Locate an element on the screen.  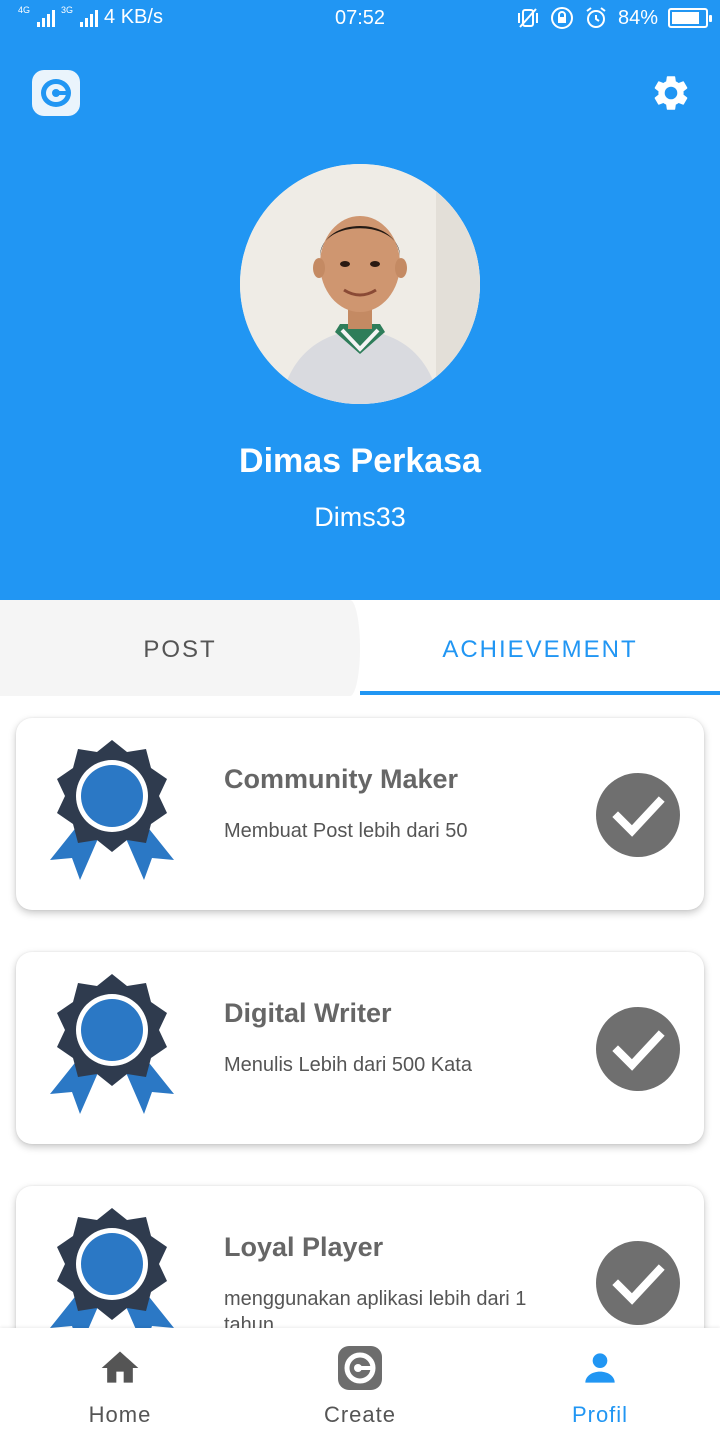
tab-post-label: POST is located at coordinates (180, 649).